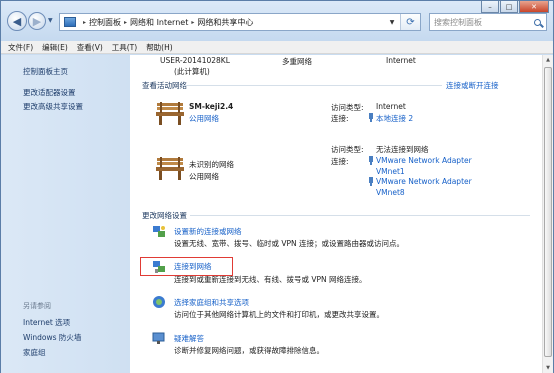 This screenshot has height=373, width=554. Describe the element at coordinates (204, 176) in the screenshot. I see `network-type-label: 公用网络` at that location.